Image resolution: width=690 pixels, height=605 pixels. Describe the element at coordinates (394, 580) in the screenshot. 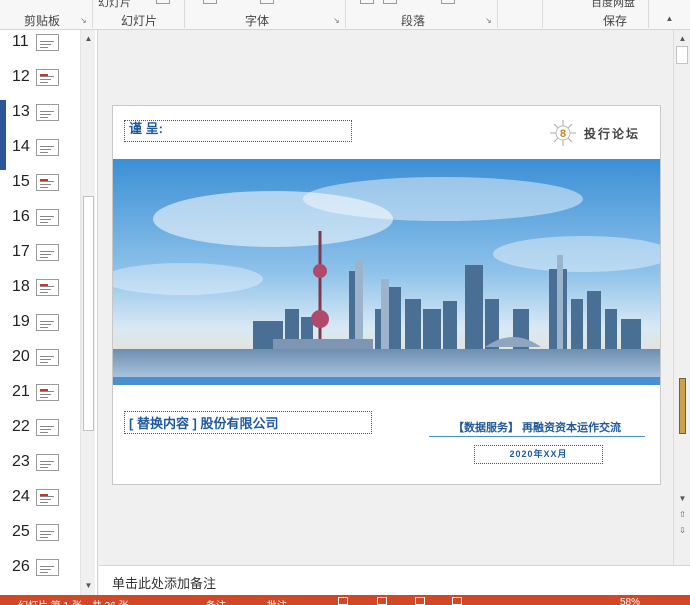

I see `notes-pane: 单击此处添加备注` at that location.